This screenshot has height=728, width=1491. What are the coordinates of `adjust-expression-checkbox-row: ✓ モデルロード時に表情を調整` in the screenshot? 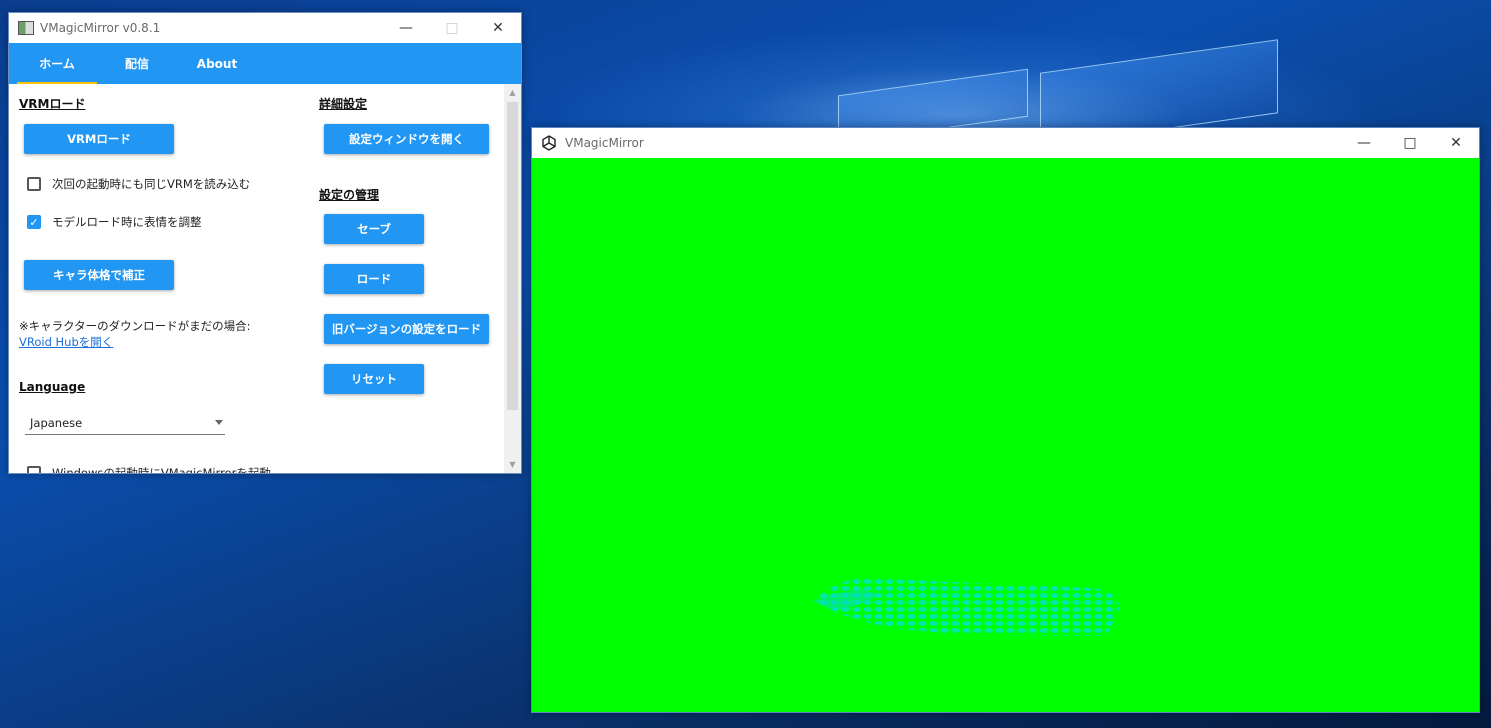 It's located at (114, 222).